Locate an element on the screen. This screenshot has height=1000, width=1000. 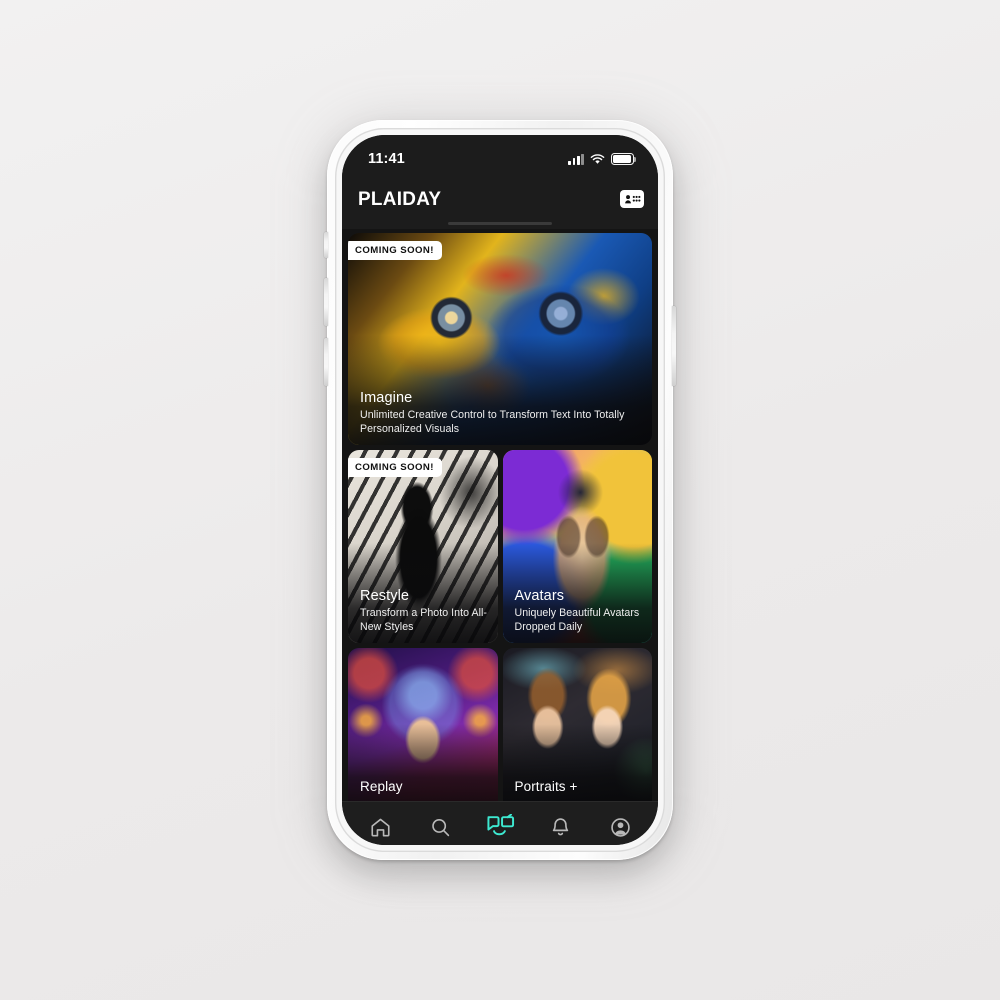
app-brand-title: PLAIDAY is located at coordinates (400, 198).